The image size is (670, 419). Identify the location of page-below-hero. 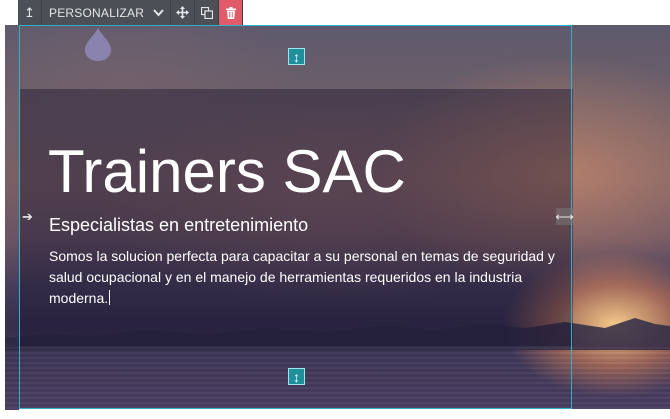
(344, 414).